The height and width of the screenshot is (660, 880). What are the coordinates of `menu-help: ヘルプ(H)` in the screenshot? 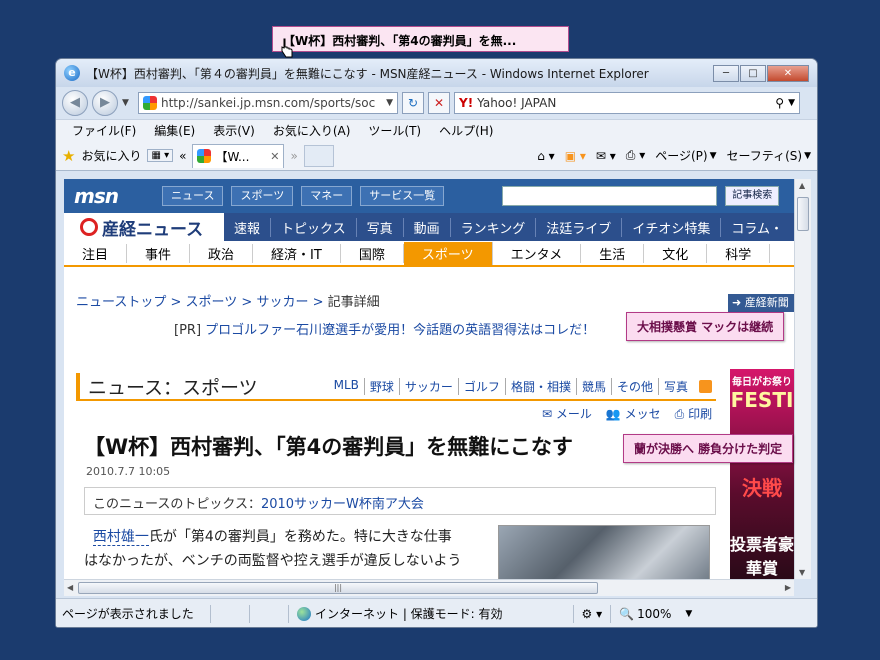 It's located at (466, 130).